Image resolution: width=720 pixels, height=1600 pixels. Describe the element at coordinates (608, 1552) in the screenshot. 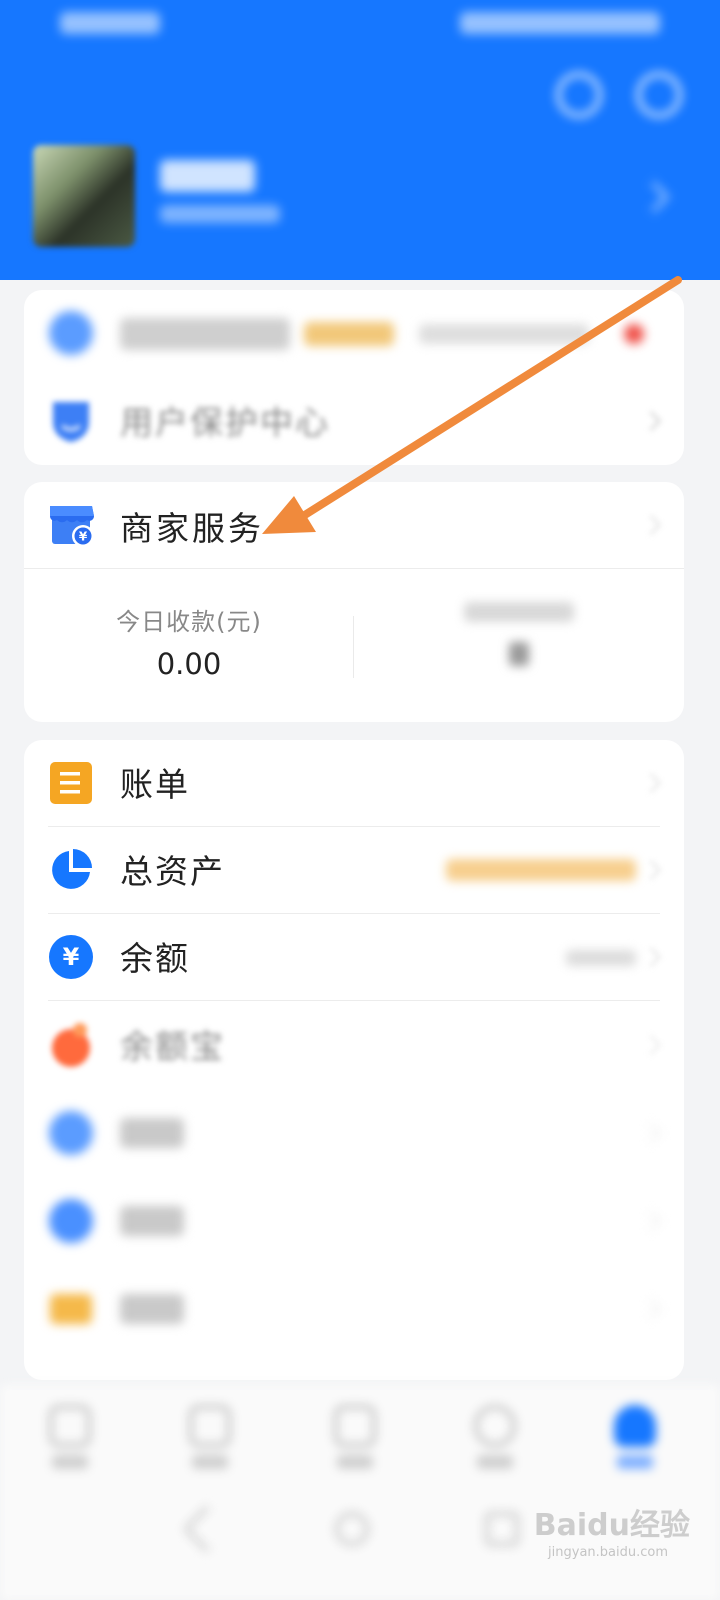

I see `watermark-url: jingyan.baidu.com` at that location.